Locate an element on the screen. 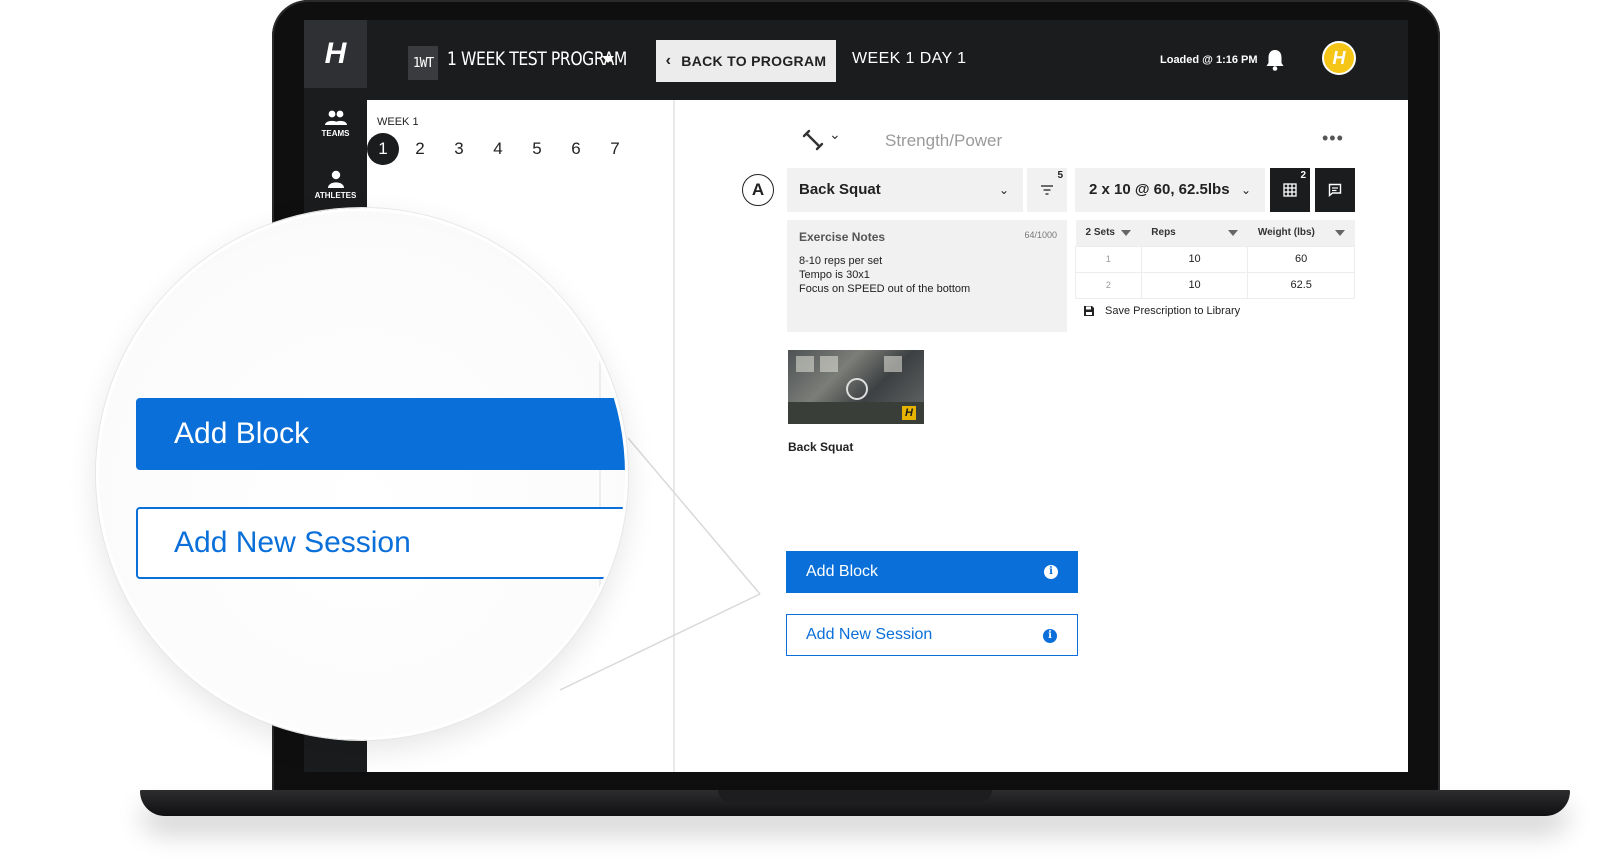 The width and height of the screenshot is (1623, 860). exercise-name: Back Squat is located at coordinates (840, 189).